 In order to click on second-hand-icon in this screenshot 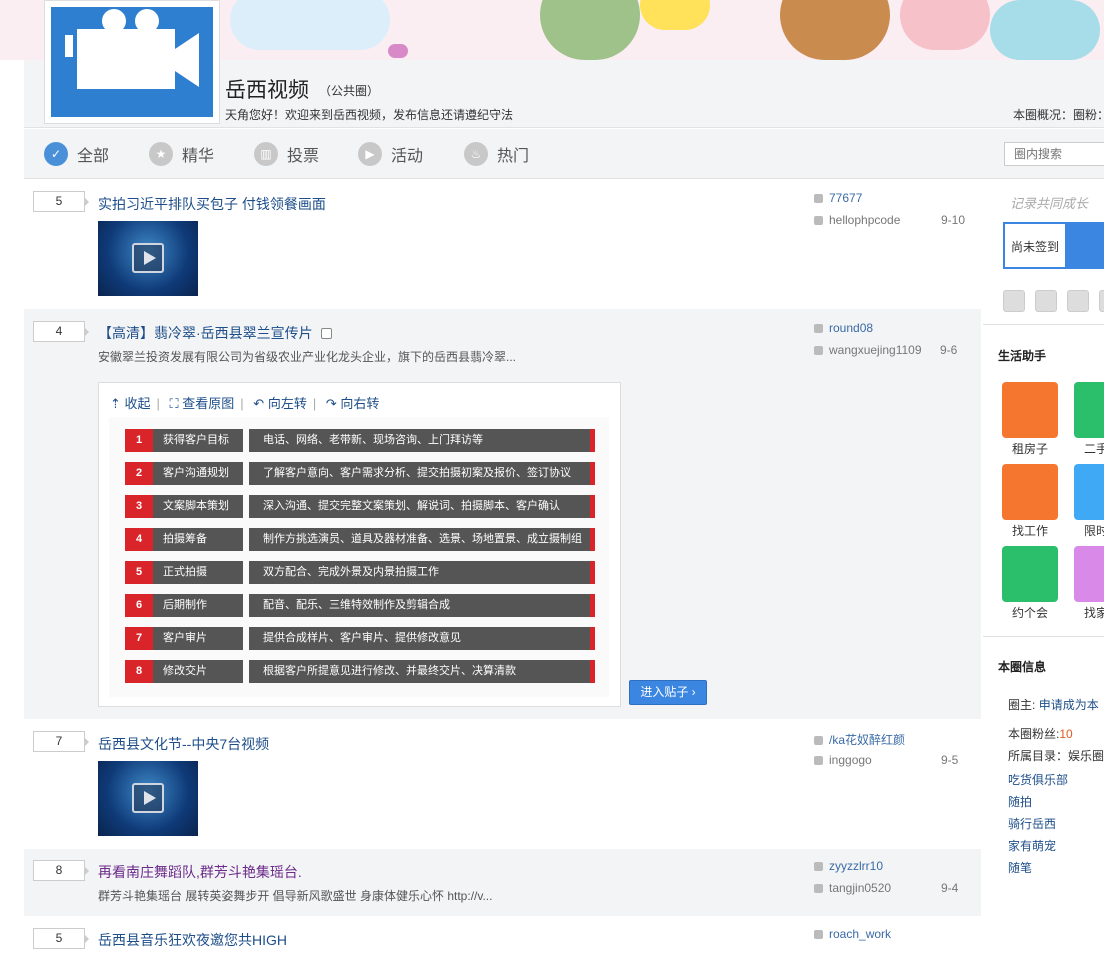, I will do `click(1089, 410)`.